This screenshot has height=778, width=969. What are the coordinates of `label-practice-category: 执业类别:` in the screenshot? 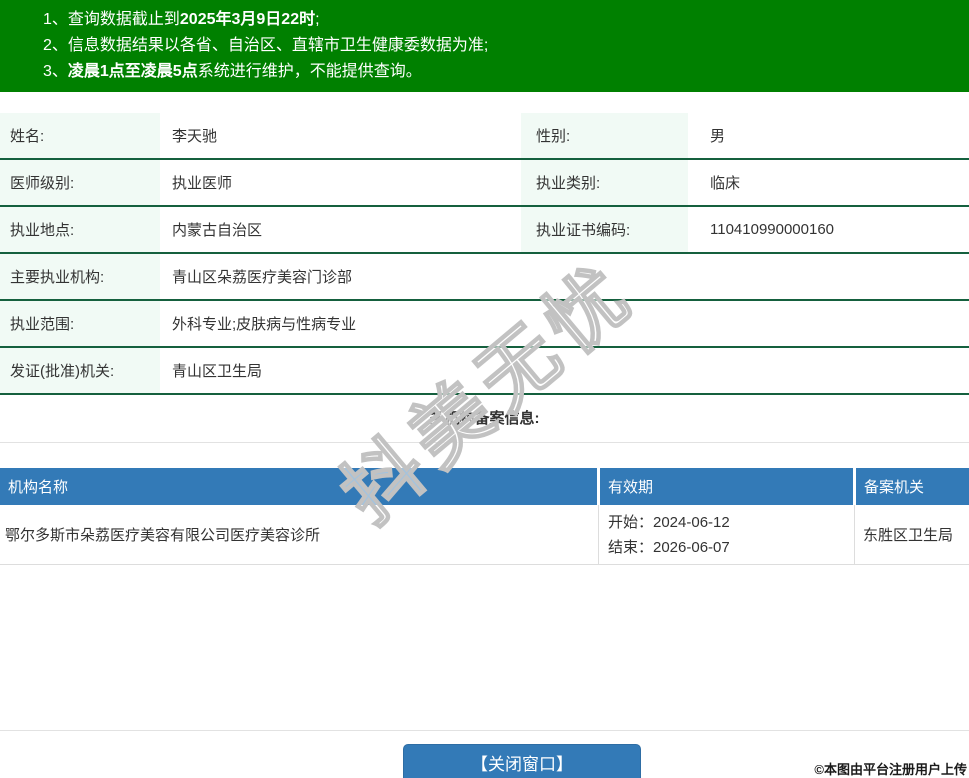 It's located at (604, 182).